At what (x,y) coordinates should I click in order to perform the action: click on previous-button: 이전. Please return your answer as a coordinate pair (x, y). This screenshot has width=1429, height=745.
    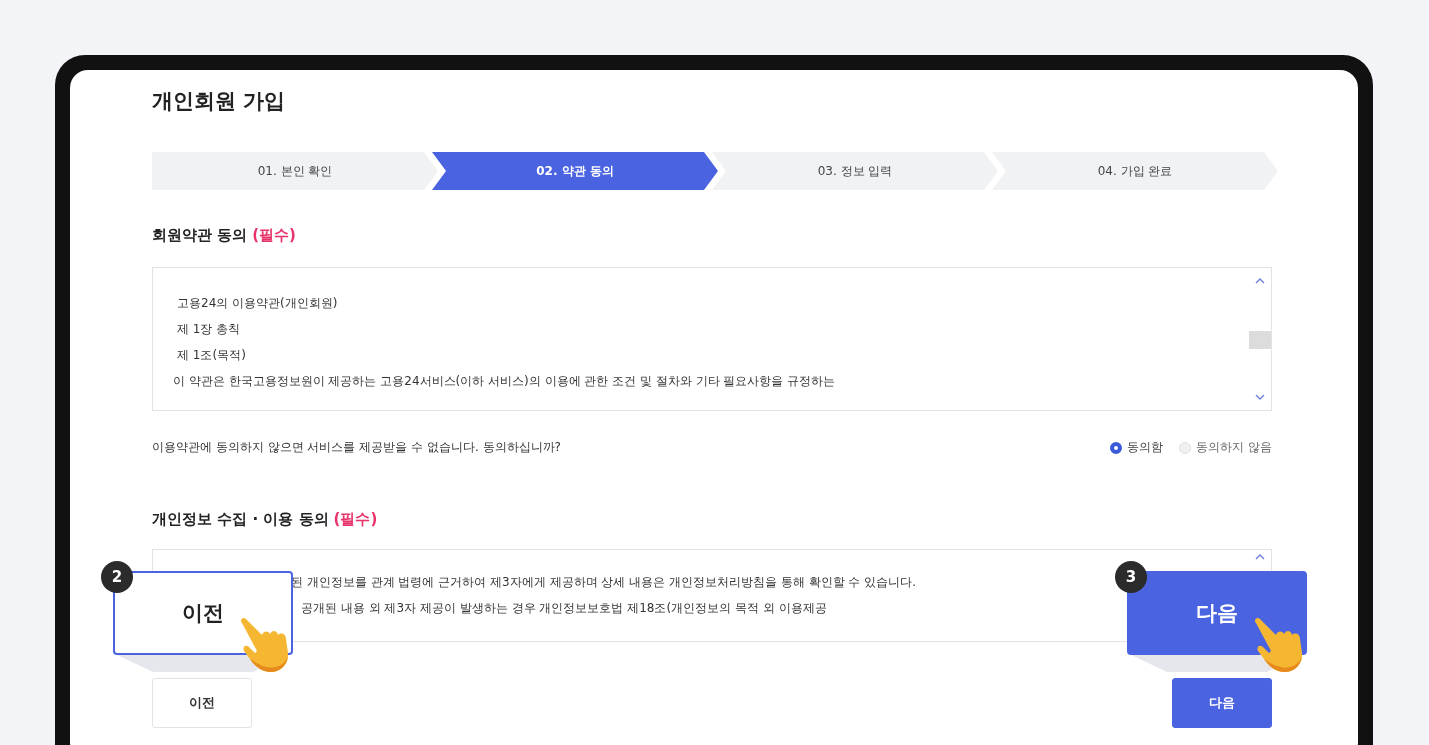
    Looking at the image, I should click on (202, 703).